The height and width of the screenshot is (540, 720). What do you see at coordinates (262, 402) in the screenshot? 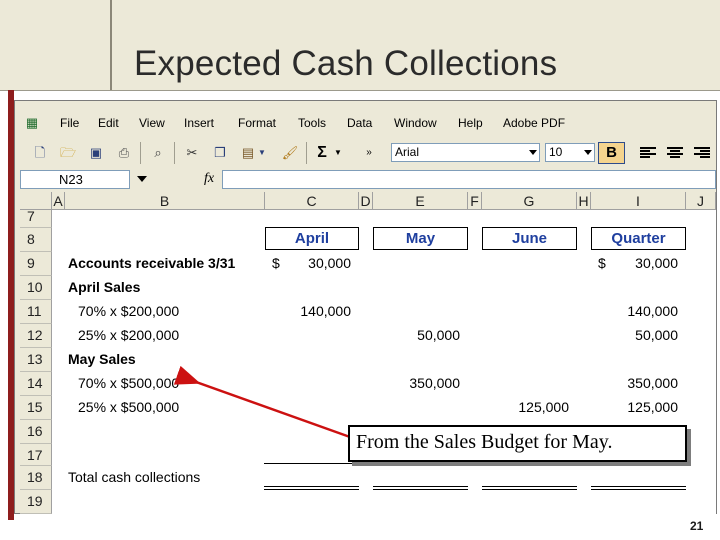
I see `arrow-line` at bounding box center [262, 402].